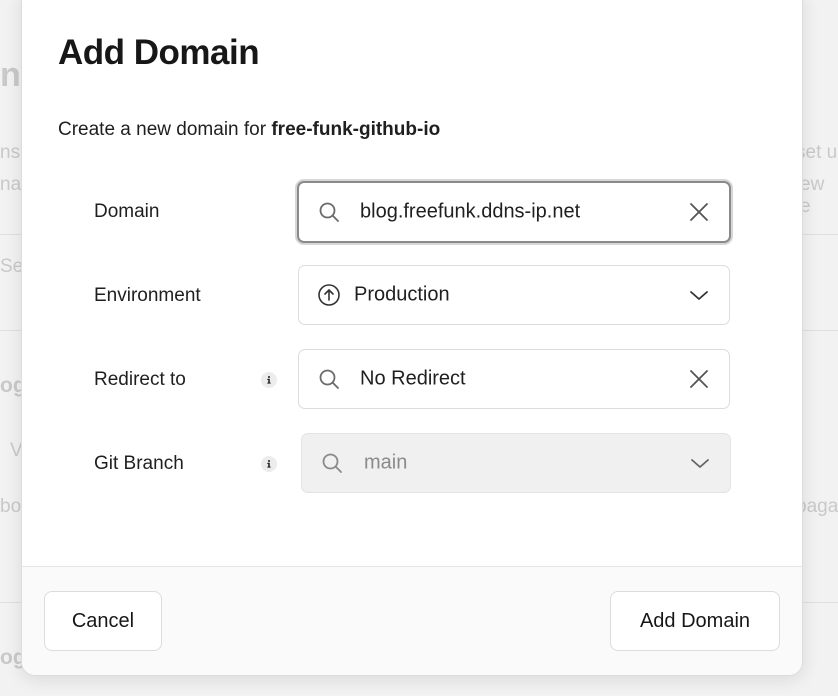  What do you see at coordinates (139, 463) in the screenshot?
I see `git-branch-label: Git Branch` at bounding box center [139, 463].